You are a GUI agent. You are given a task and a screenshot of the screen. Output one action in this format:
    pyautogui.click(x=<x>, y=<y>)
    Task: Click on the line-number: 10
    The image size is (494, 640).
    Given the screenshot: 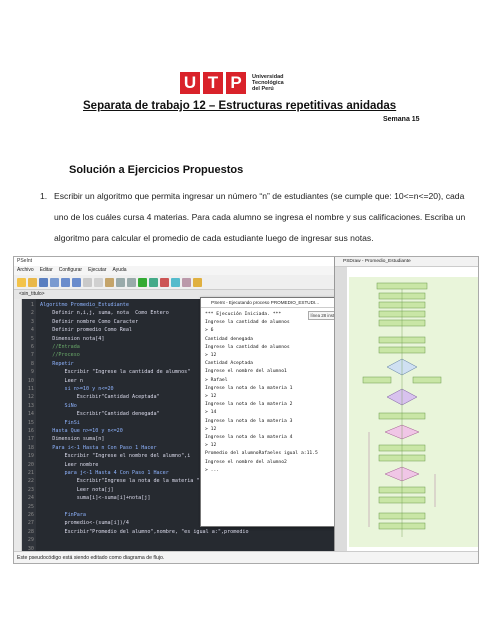 What is the action you would take?
    pyautogui.click(x=30, y=380)
    